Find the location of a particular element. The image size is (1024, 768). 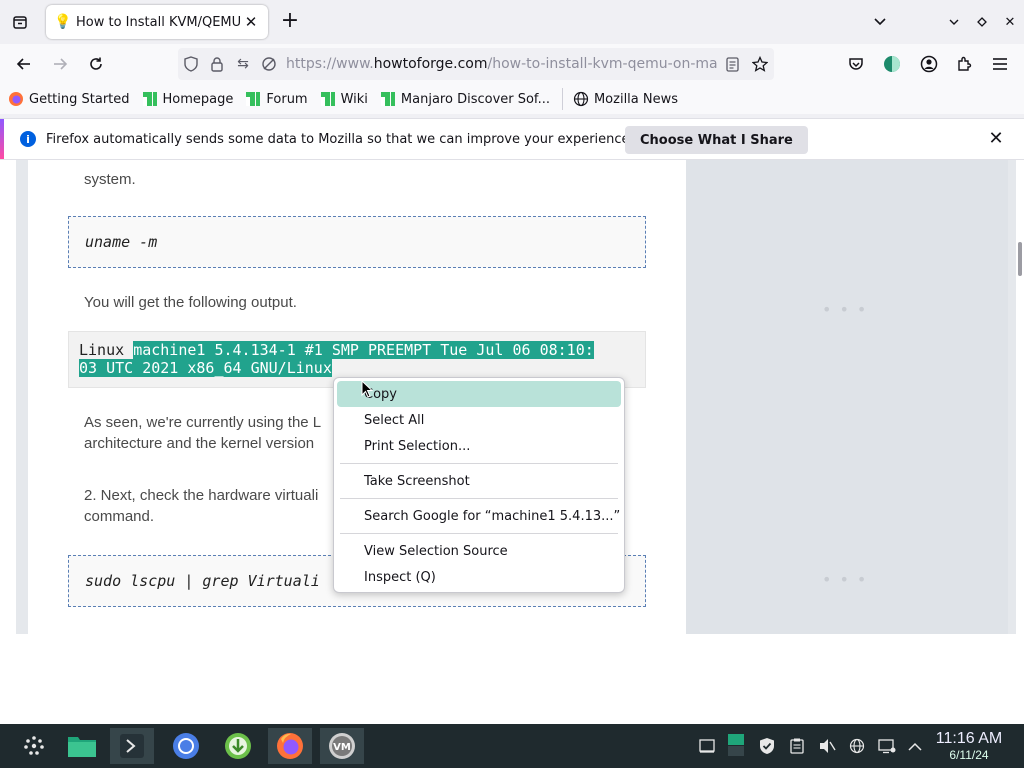

url-host: howtoforge.com is located at coordinates (430, 64).